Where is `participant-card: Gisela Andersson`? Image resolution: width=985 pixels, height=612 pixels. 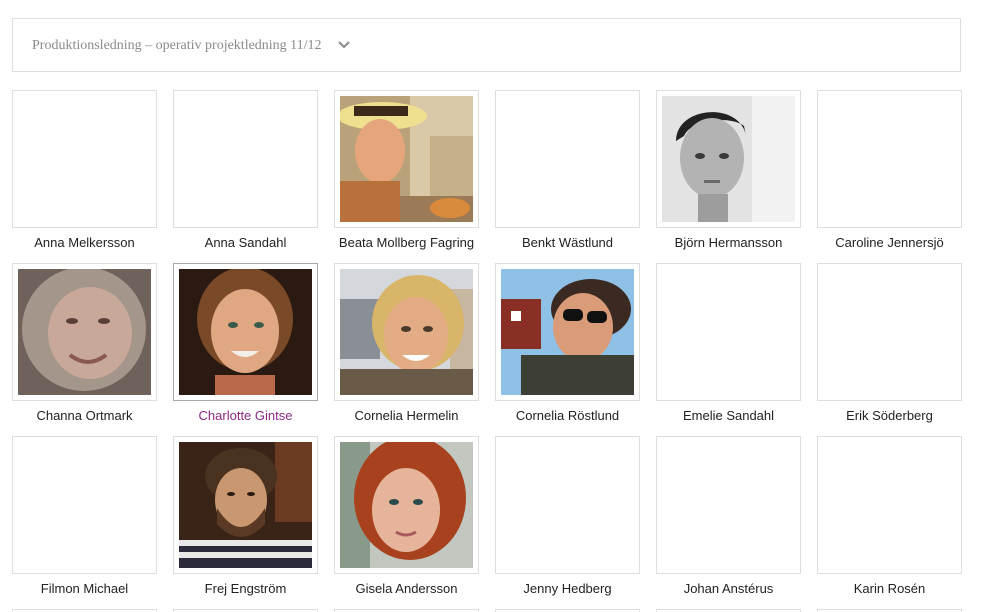 participant-card: Gisela Andersson is located at coordinates (406, 522).